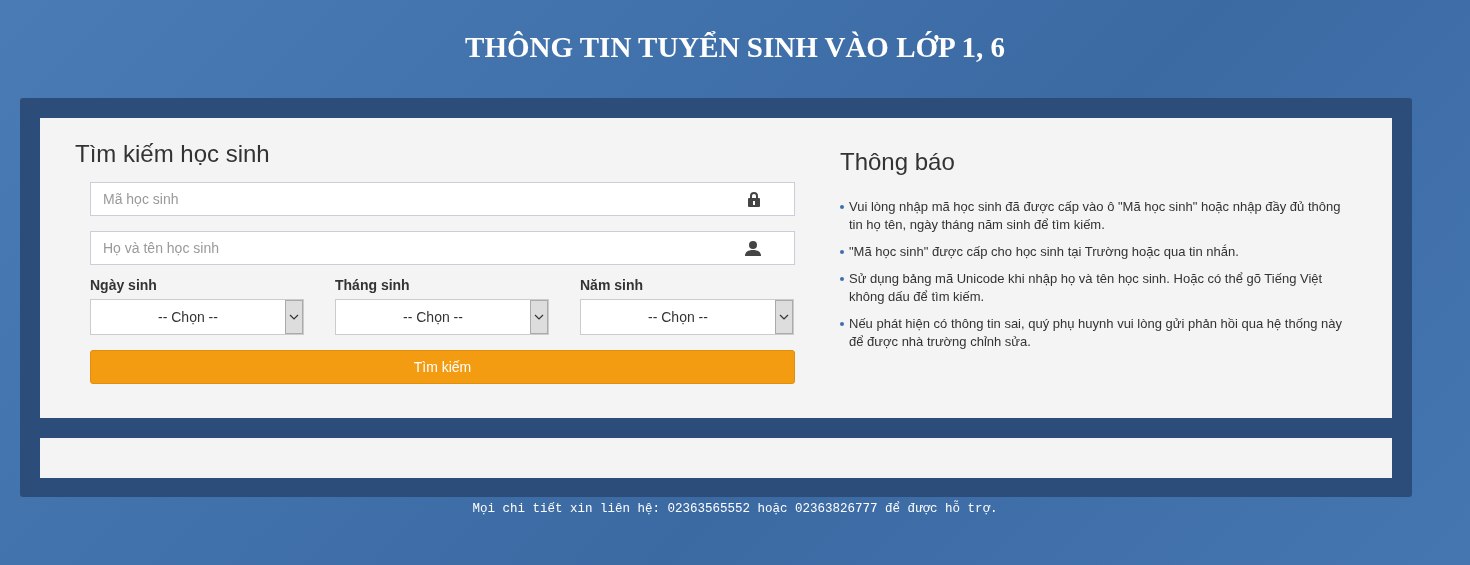 This screenshot has height=565, width=1470. I want to click on notice-text: Sử dụng bảng mã Unicode khi nhập họ và tên học sinh. Hoặc có thể gõ Tiếng Việt không dấu để tìm kiếm., so click(1086, 288).